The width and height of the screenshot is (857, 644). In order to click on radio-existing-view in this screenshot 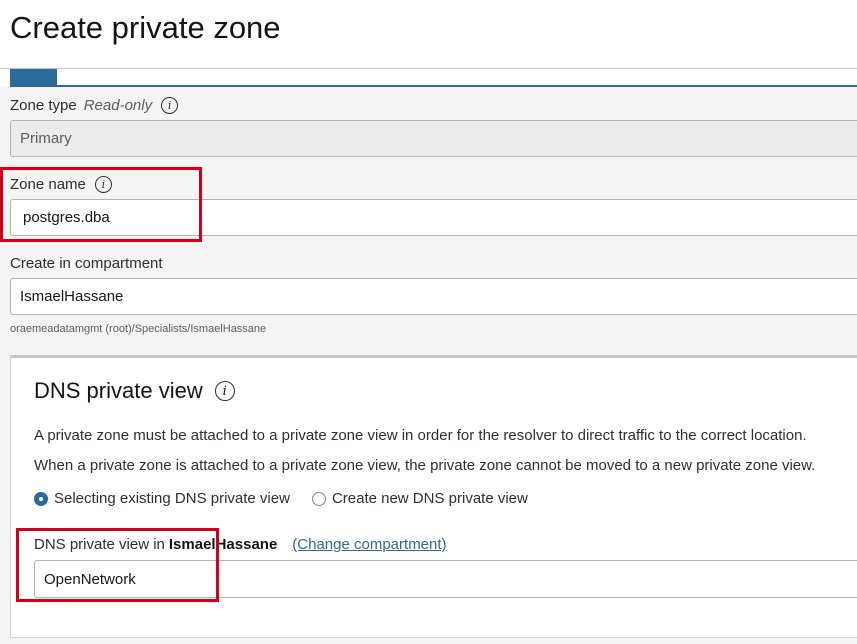, I will do `click(41, 498)`.